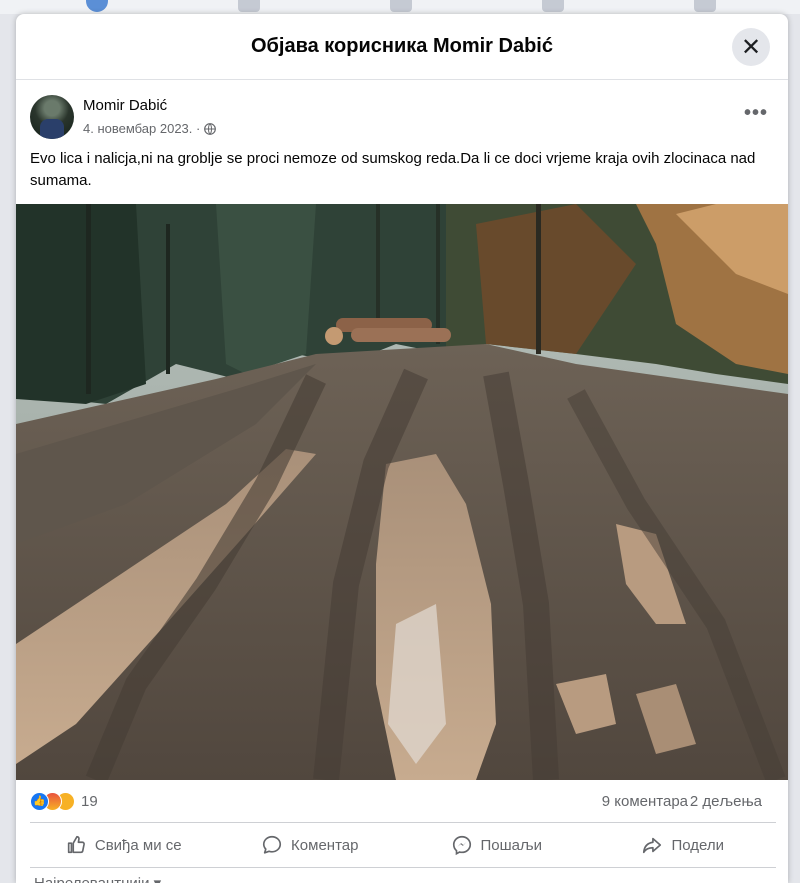 This screenshot has height=883, width=800. What do you see at coordinates (141, 128) in the screenshot?
I see `post-date: 4. новембар 2023. ·` at bounding box center [141, 128].